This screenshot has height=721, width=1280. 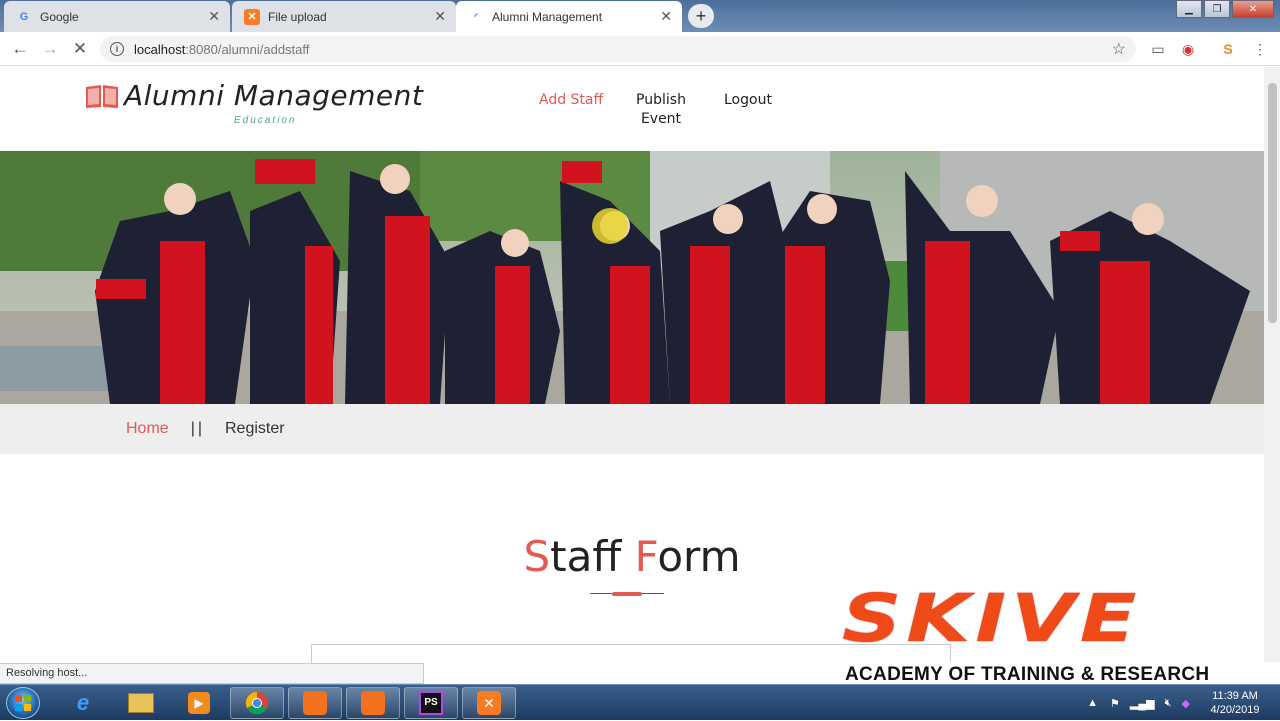 I want to click on title-rest-1: taff, so click(x=592, y=556).